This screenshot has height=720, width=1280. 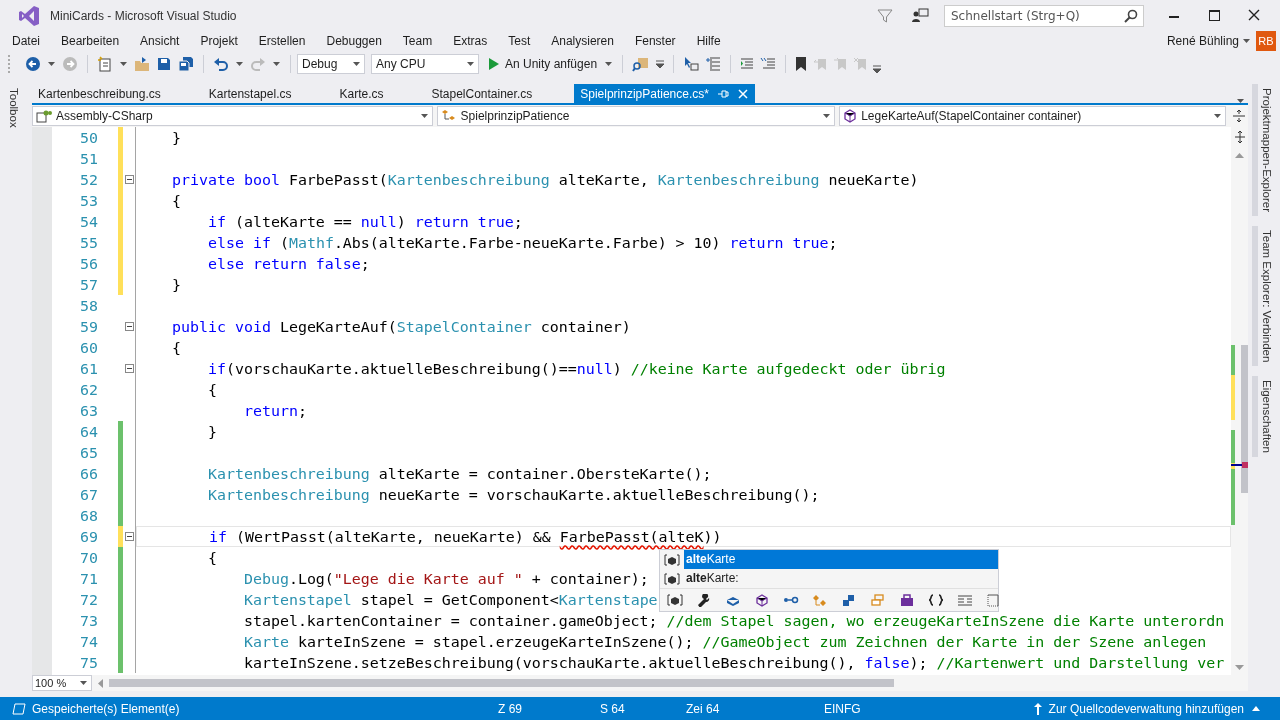 I want to click on completion-item: alteKarte:, so click(x=829, y=578).